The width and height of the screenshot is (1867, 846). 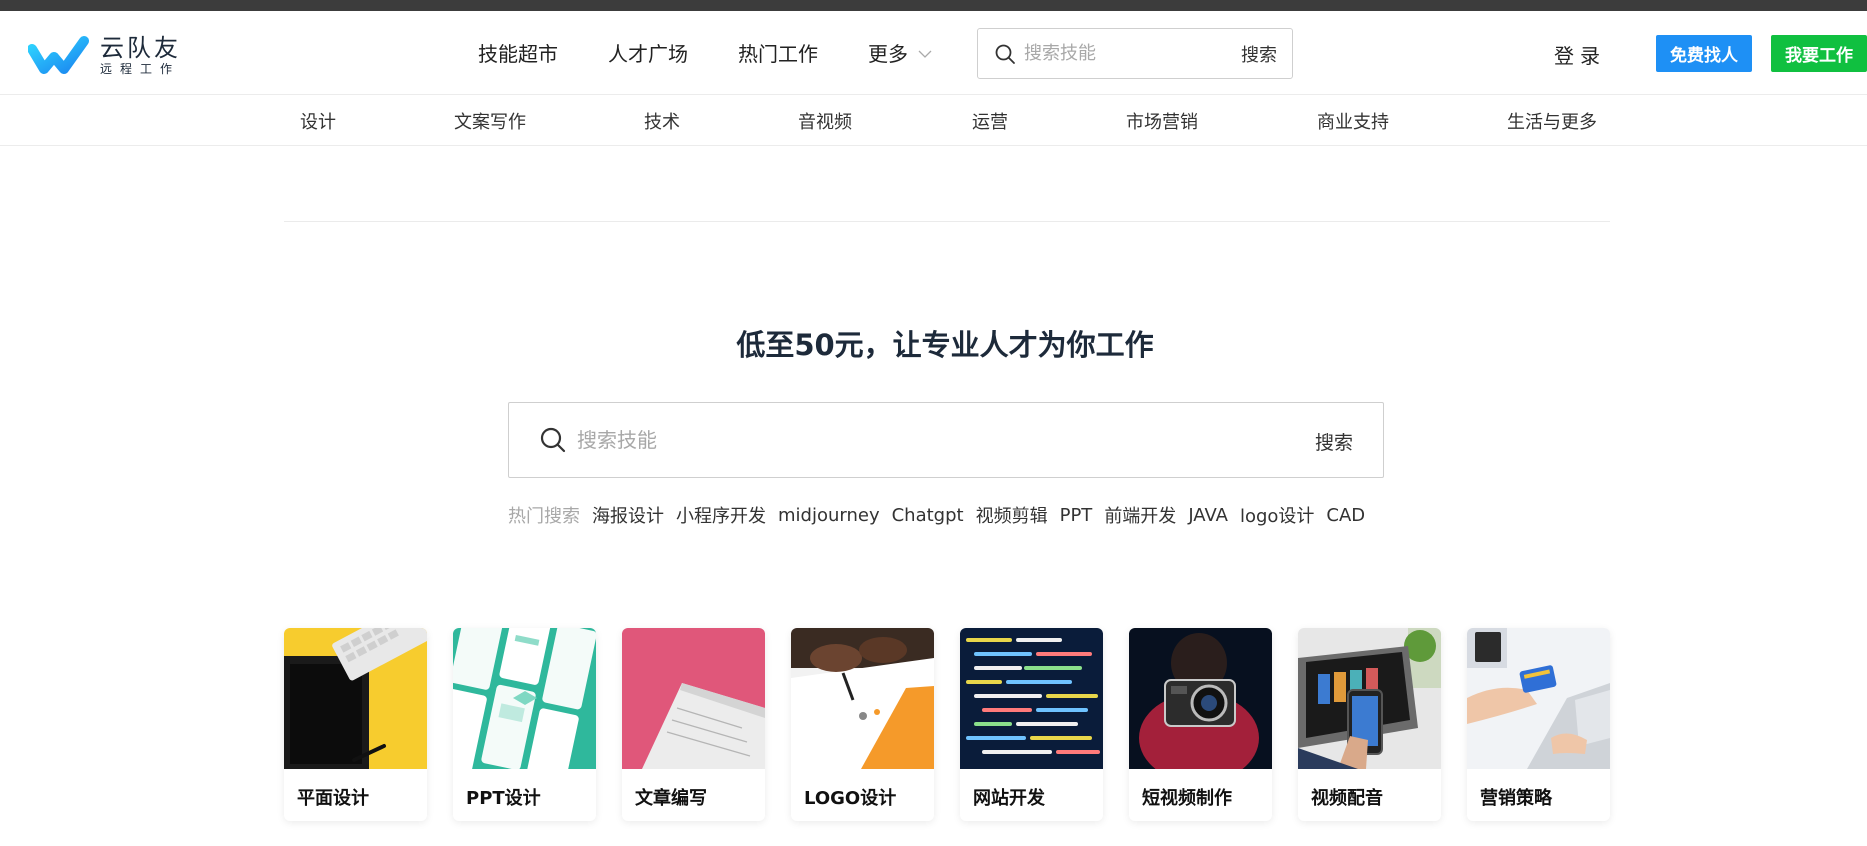 I want to click on hero-search-button: 搜索, so click(x=1334, y=441).